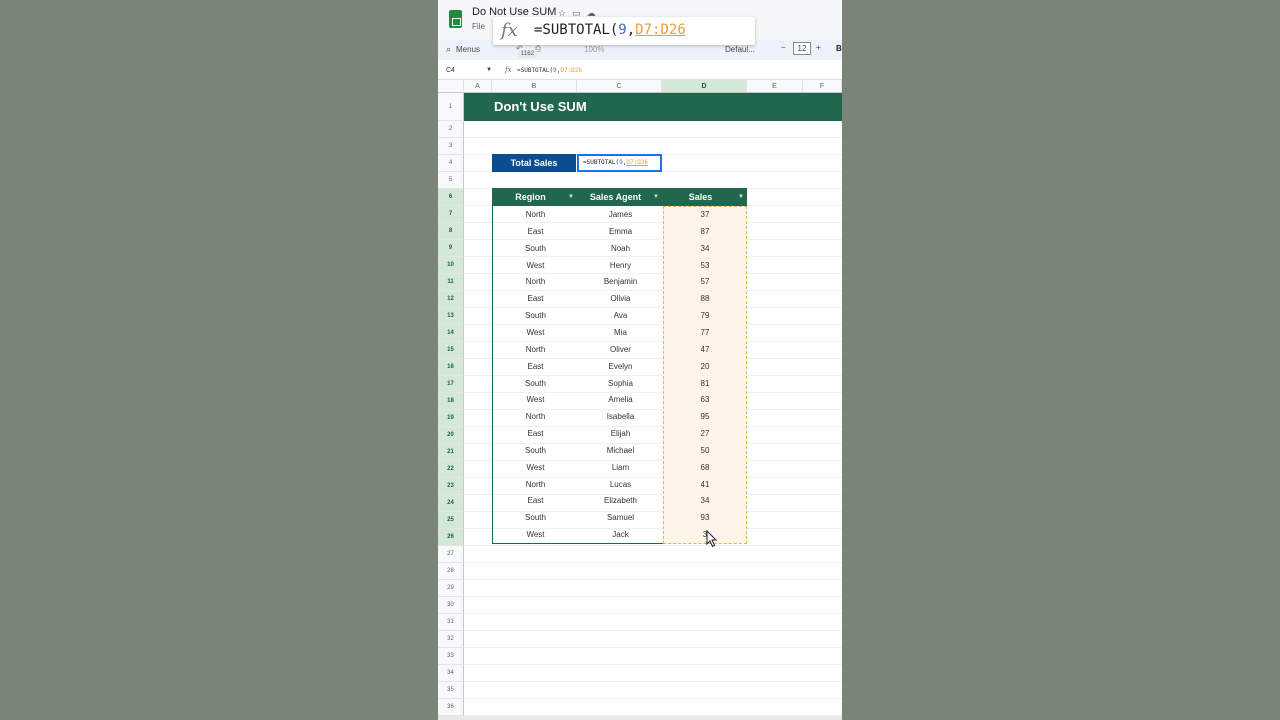  I want to click on row-header-1: 1, so click(451, 107).